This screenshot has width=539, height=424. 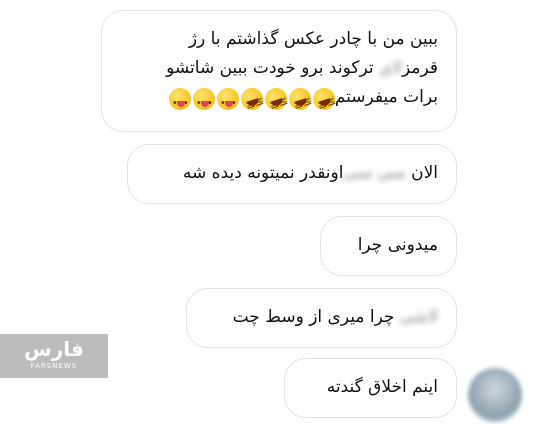 What do you see at coordinates (382, 387) in the screenshot?
I see `message-5-text: اینم اخلاق گندته` at bounding box center [382, 387].